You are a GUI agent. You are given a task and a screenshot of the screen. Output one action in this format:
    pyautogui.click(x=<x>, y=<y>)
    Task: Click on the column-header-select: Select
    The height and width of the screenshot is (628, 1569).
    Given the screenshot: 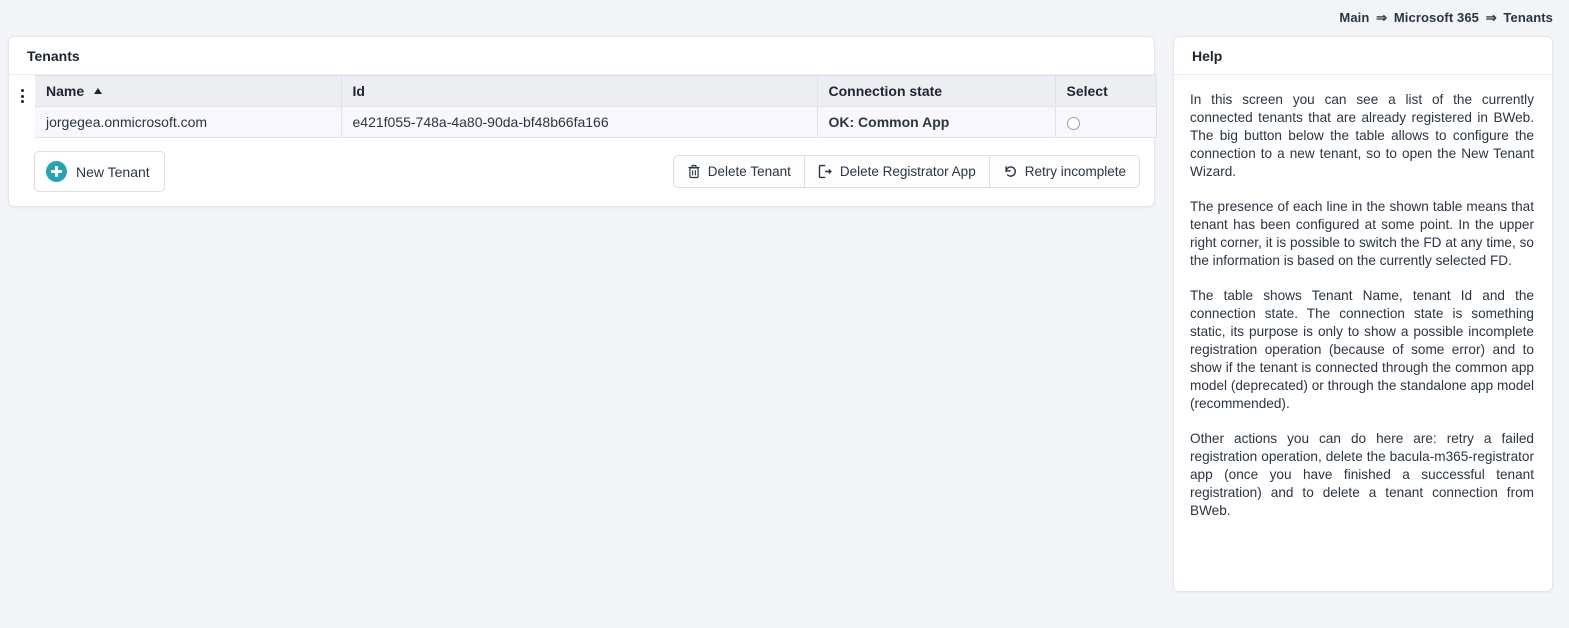 What is the action you would take?
    pyautogui.click(x=1106, y=91)
    